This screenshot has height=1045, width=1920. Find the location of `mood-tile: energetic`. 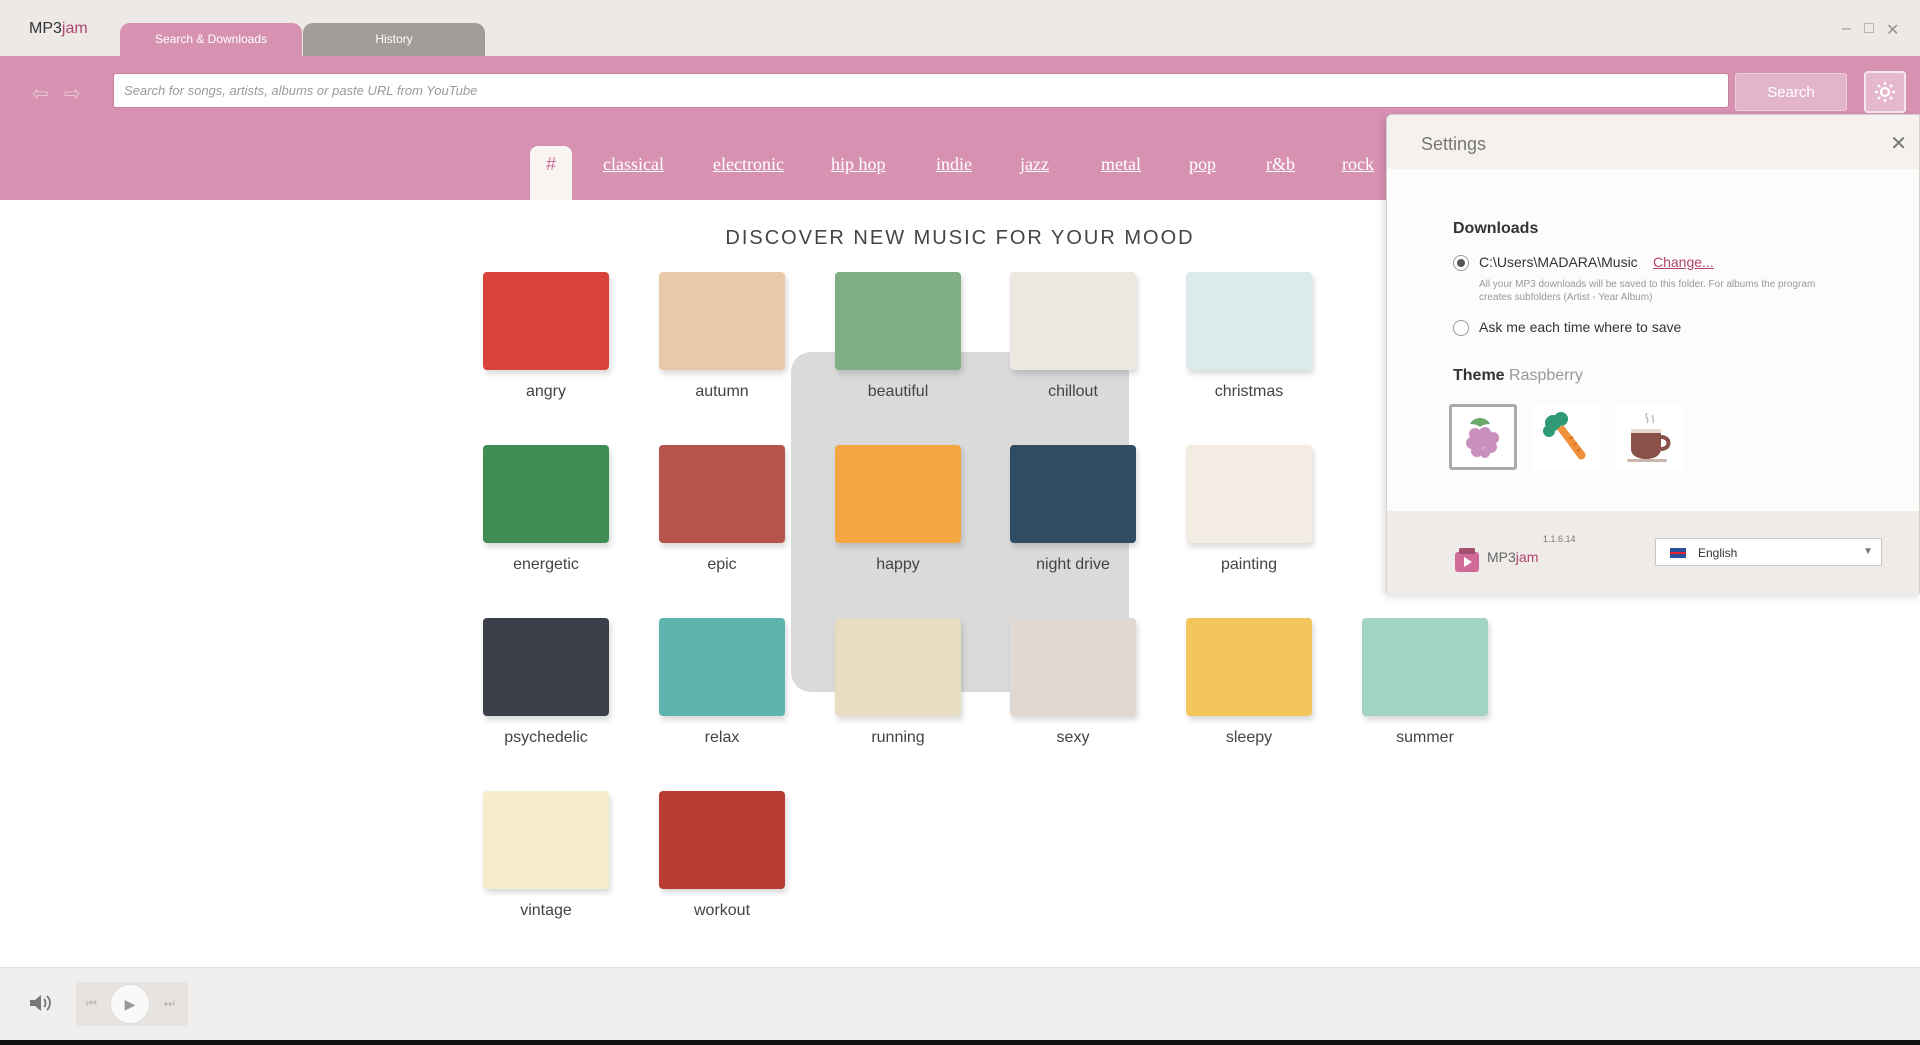

mood-tile: energetic is located at coordinates (546, 509).